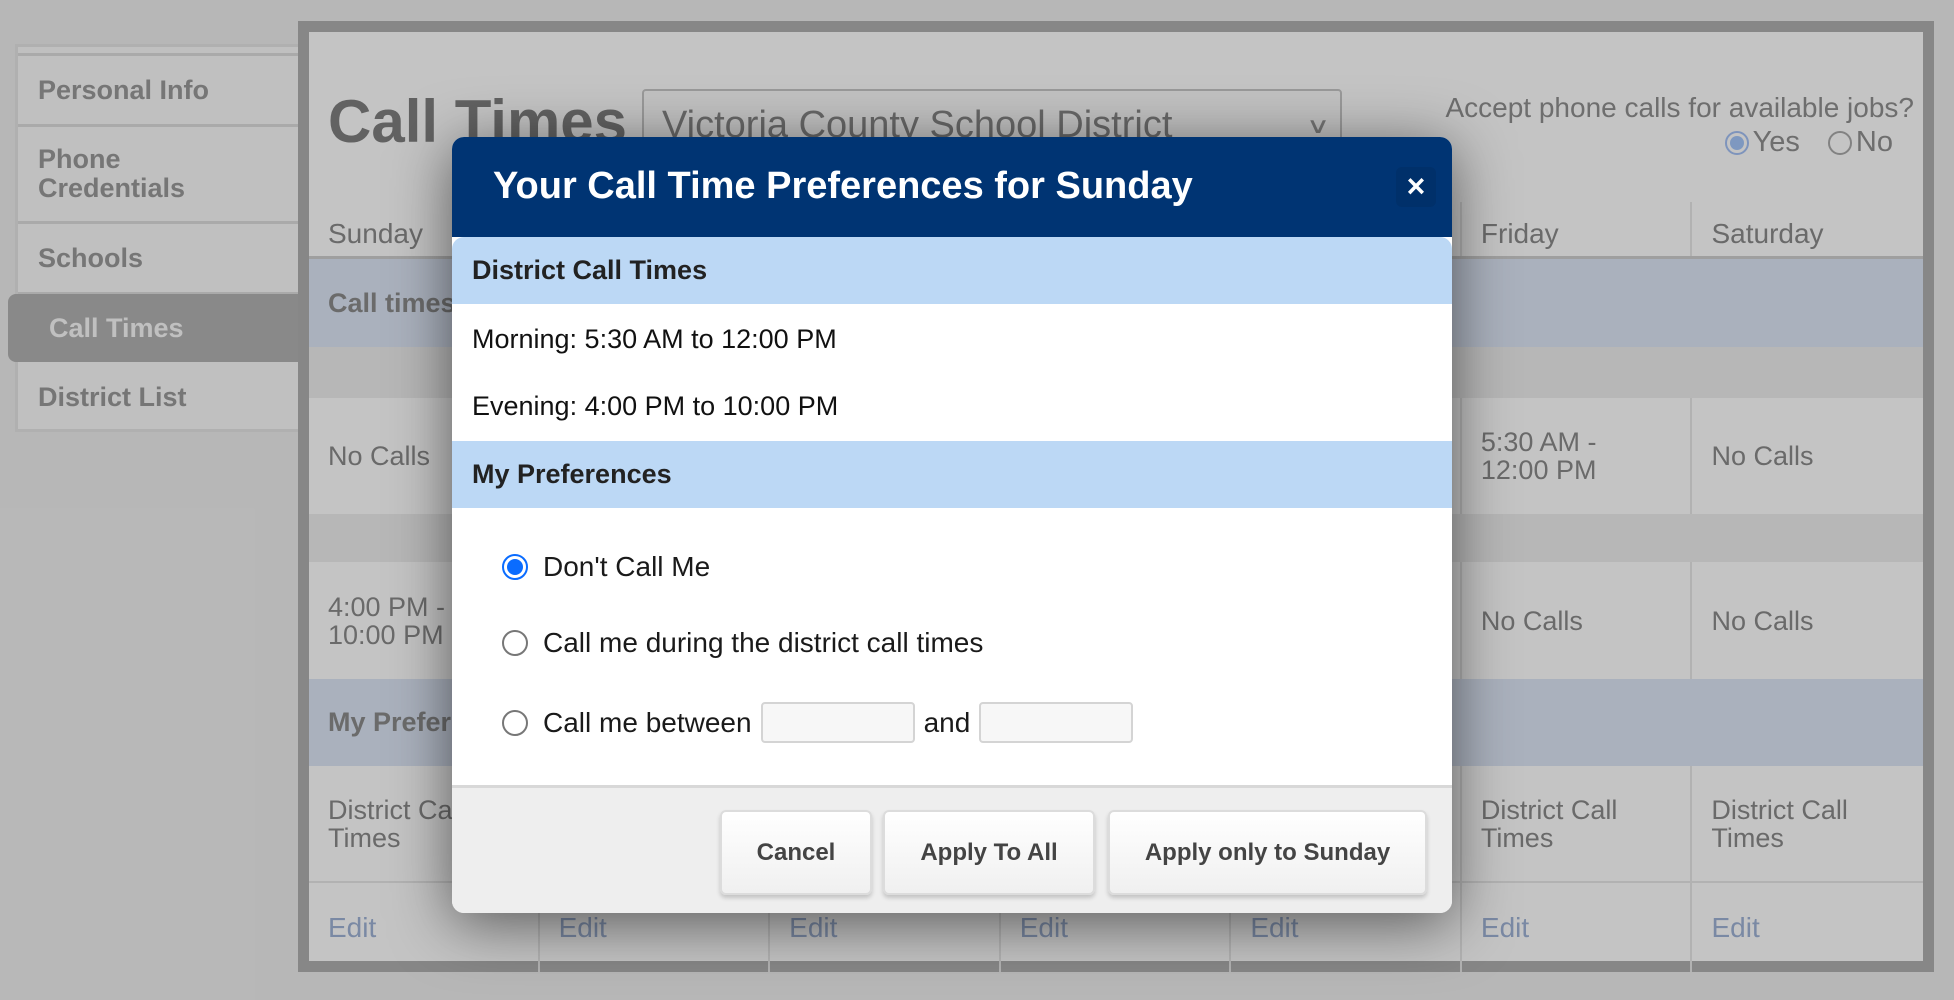 This screenshot has height=1000, width=1954. What do you see at coordinates (1267, 852) in the screenshot?
I see `apply-only-sunday-button: Apply only to Sunday` at bounding box center [1267, 852].